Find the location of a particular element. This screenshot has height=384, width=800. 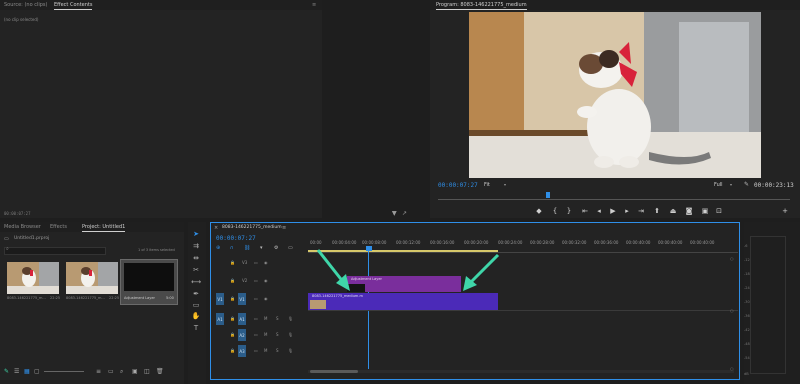

lift-icon: ⬆ is located at coordinates (657, 211).